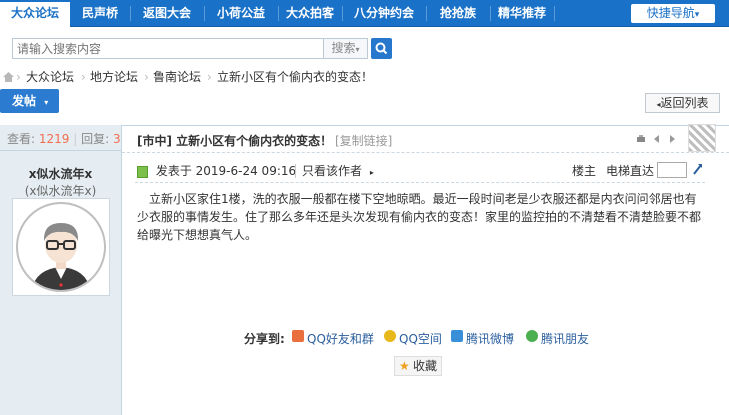  Describe the element at coordinates (657, 139) in the screenshot. I see `prev-thread-icon` at that location.